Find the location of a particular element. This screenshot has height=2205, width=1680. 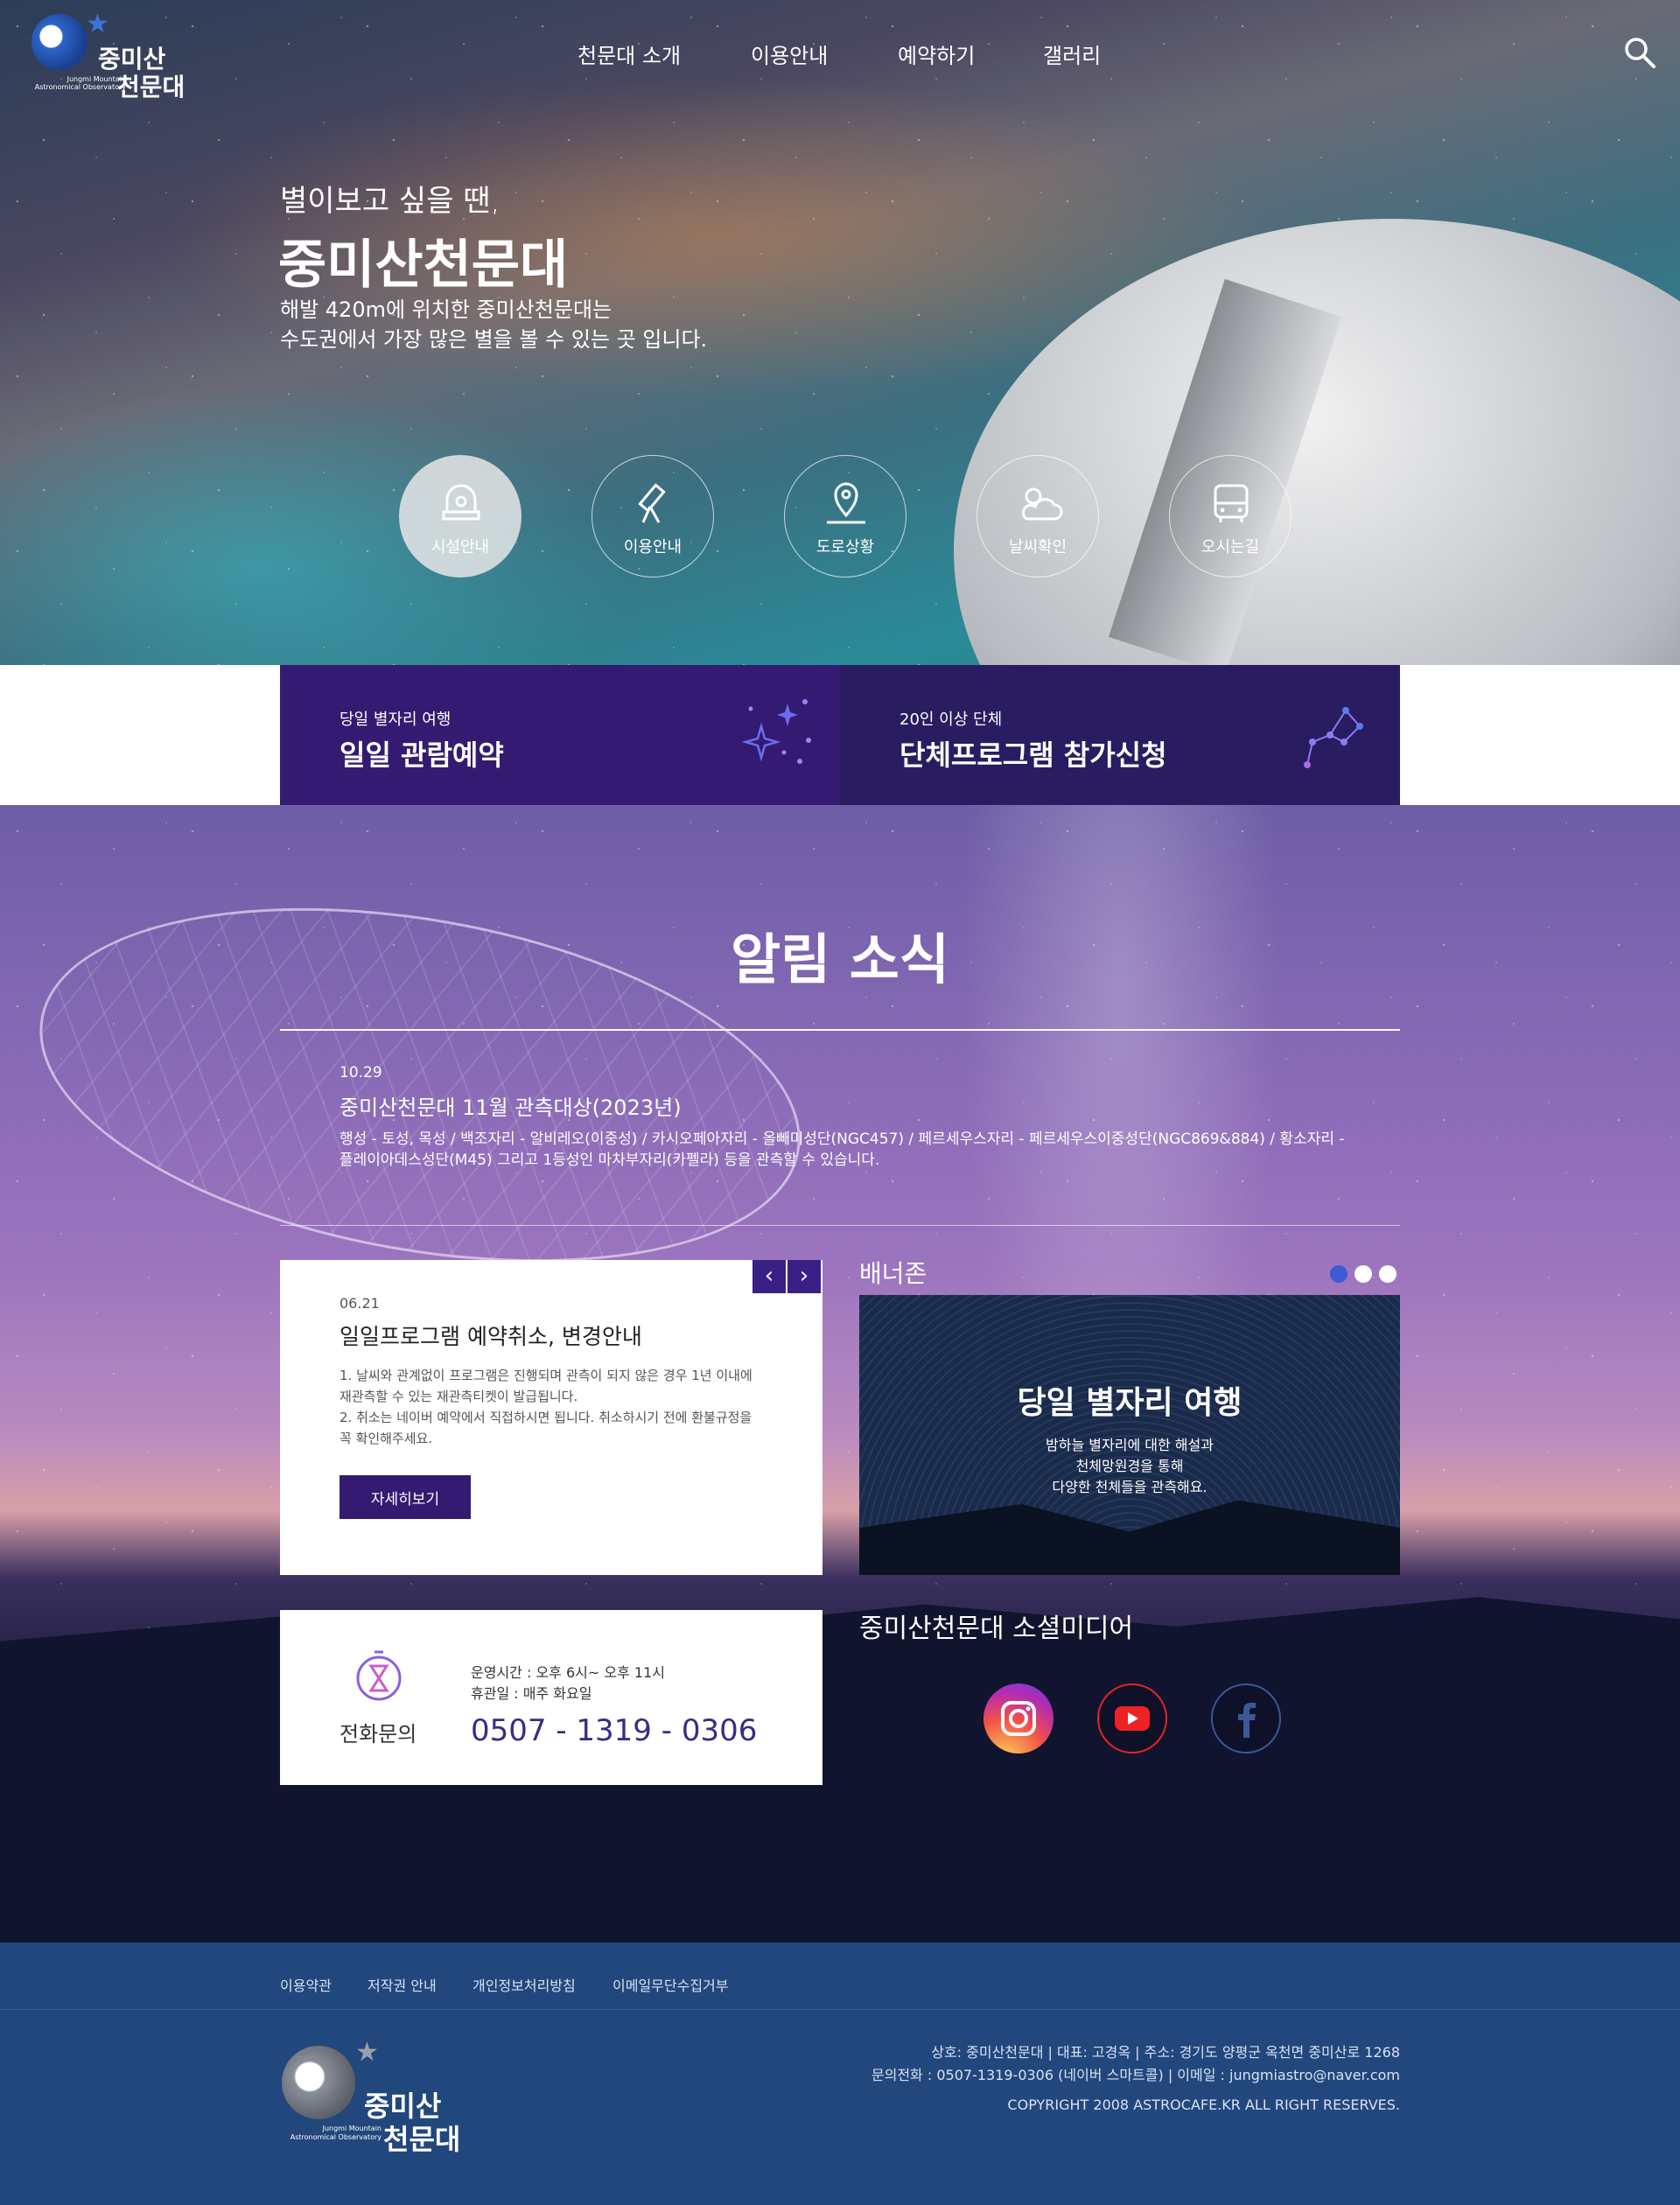

nav-about: 천문대 소개 is located at coordinates (629, 53).